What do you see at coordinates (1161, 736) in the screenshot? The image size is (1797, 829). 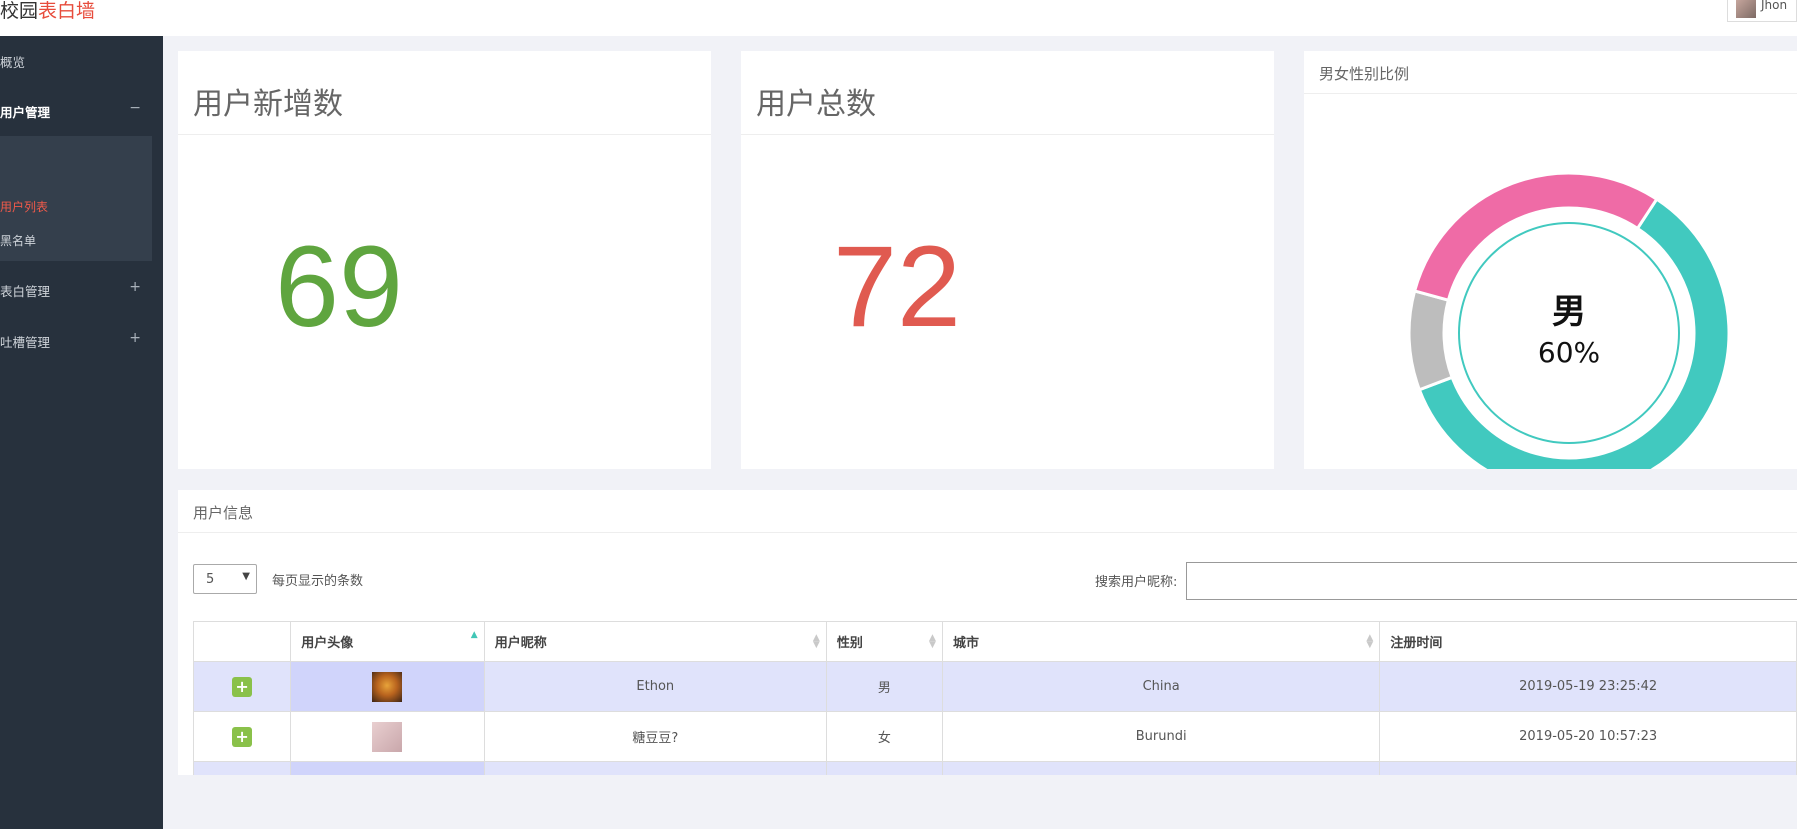 I see `city-cell: Burundi` at bounding box center [1161, 736].